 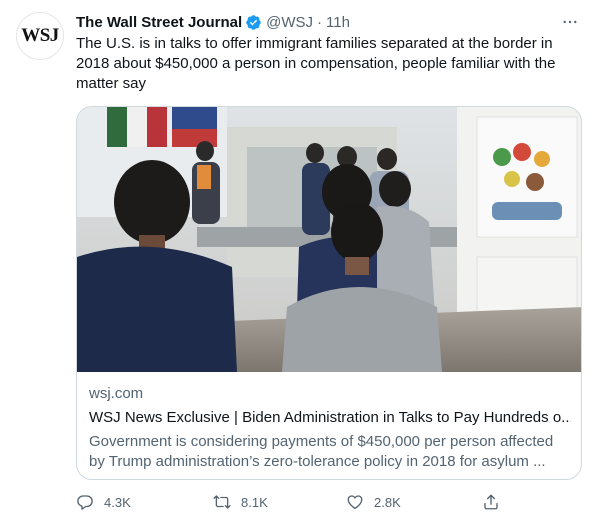 What do you see at coordinates (289, 22) in the screenshot?
I see `author-handle: @WSJ` at bounding box center [289, 22].